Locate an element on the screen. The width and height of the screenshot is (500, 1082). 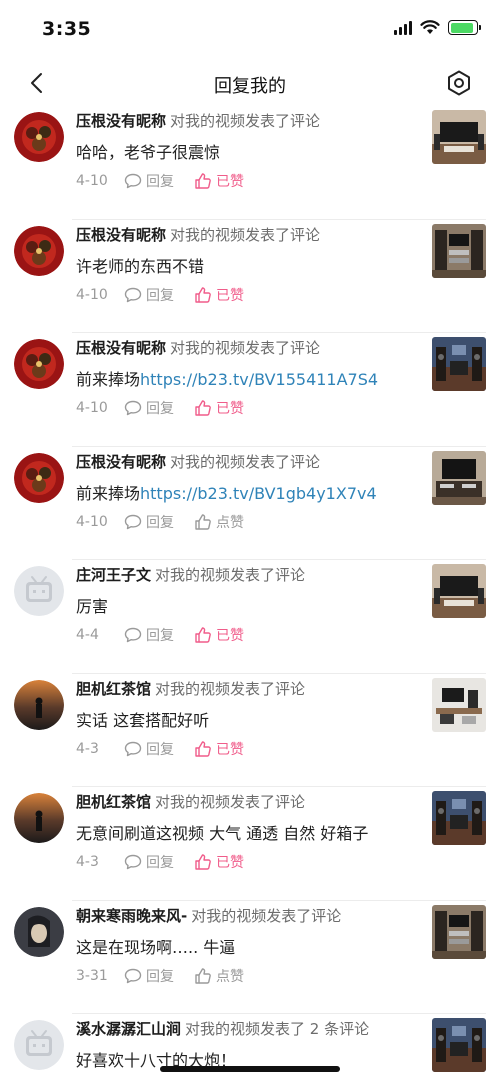
battery-icon is located at coordinates (464, 27).